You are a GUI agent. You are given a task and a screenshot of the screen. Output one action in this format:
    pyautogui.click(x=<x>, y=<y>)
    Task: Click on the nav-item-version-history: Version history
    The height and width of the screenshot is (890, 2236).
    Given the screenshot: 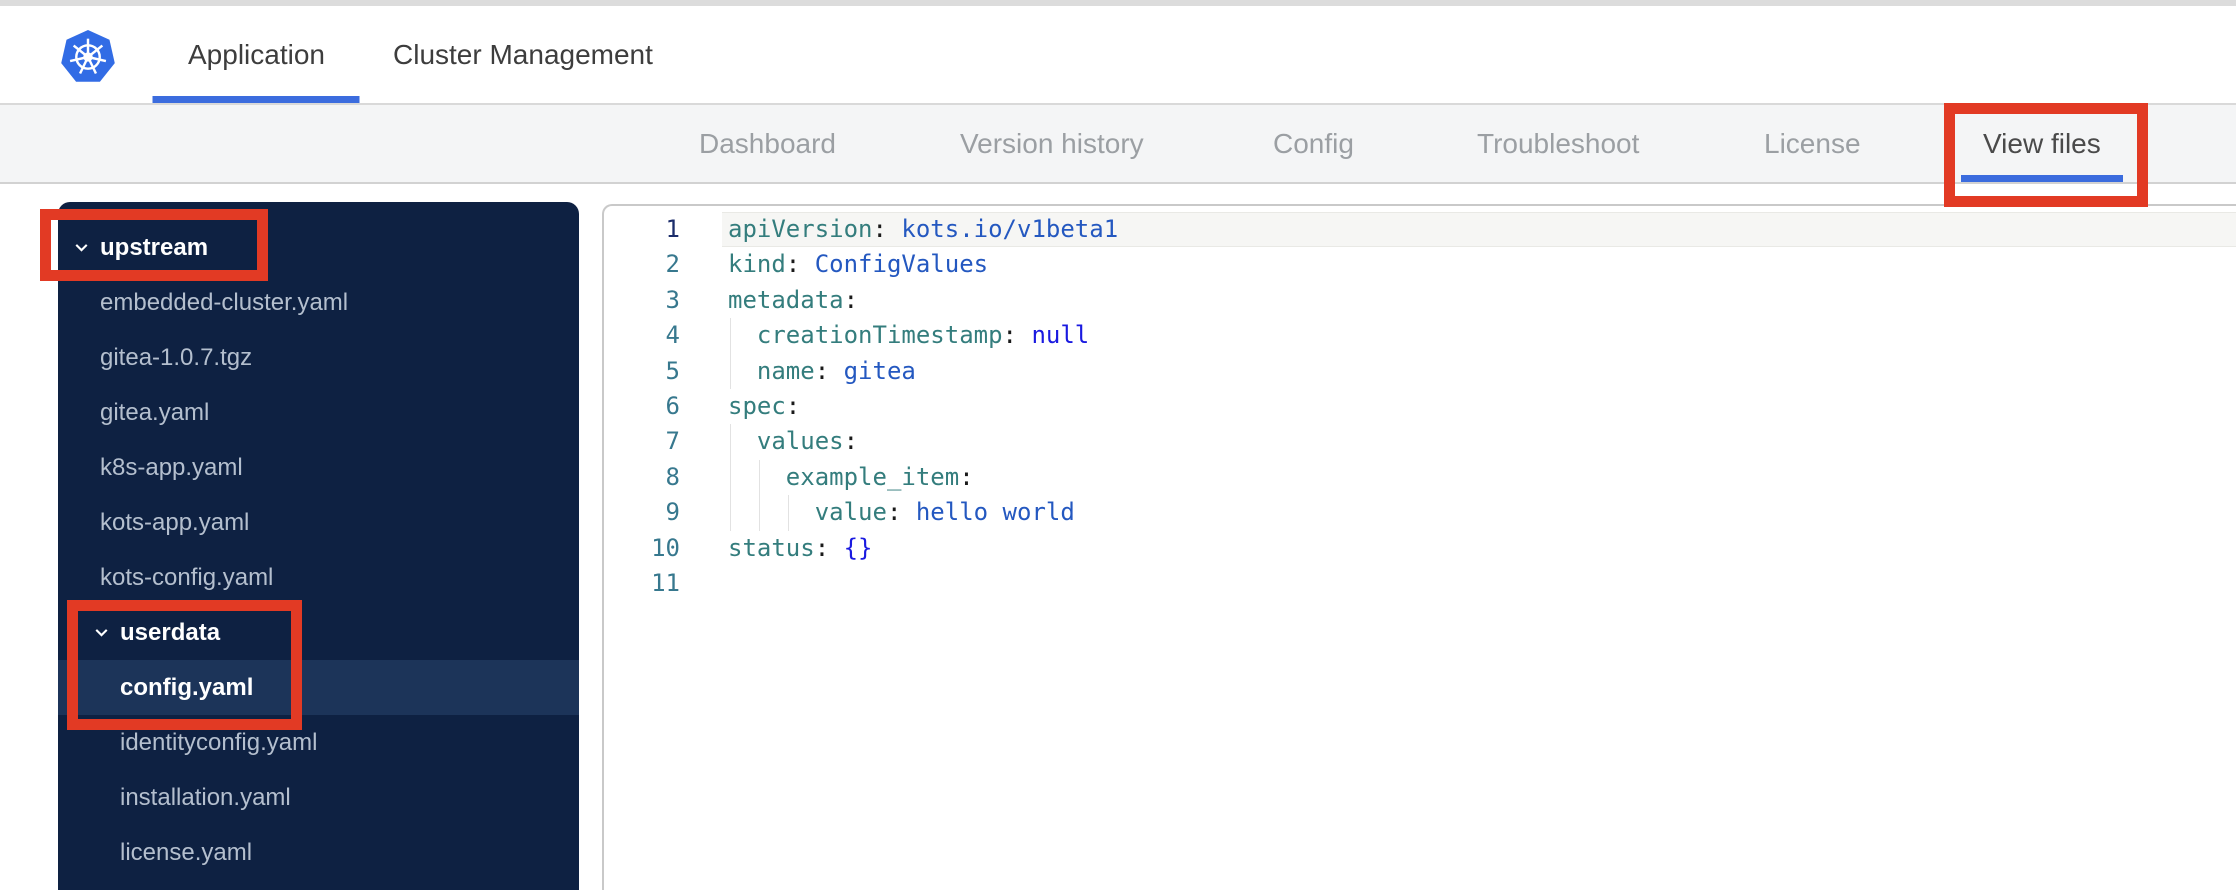 What is the action you would take?
    pyautogui.click(x=1052, y=143)
    